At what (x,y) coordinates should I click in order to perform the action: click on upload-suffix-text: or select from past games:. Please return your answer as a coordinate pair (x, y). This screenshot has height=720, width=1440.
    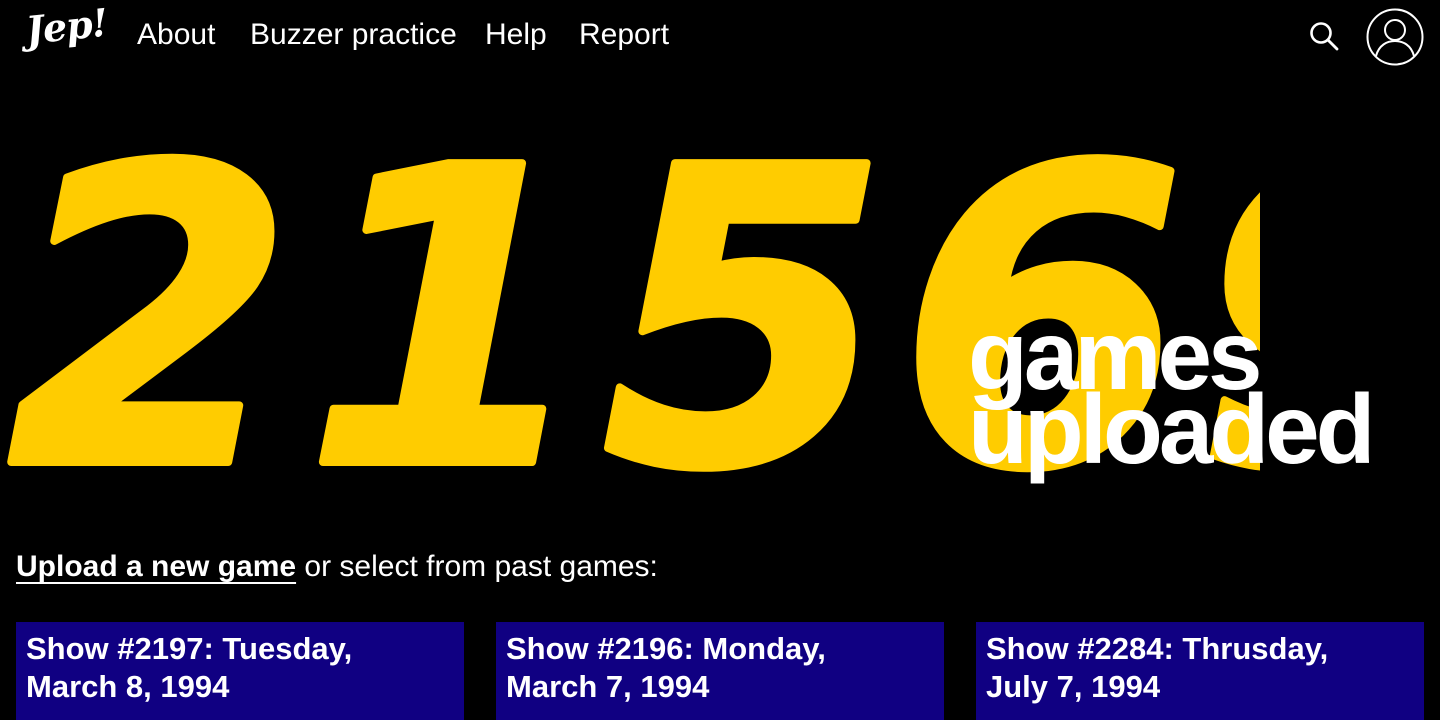
    Looking at the image, I should click on (481, 566).